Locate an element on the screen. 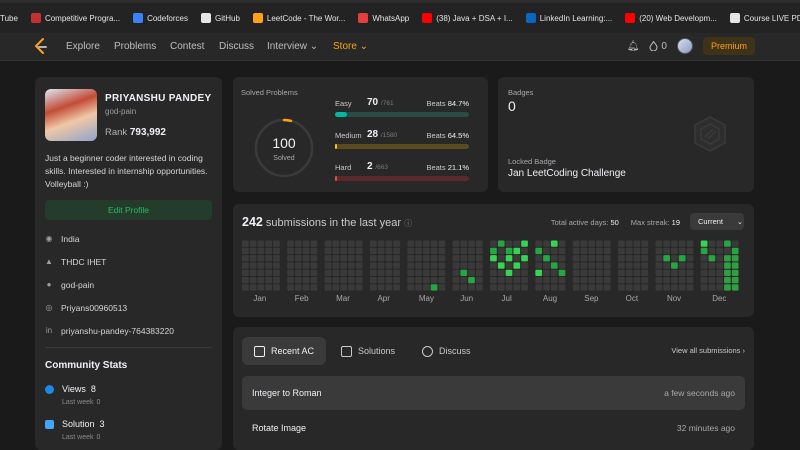 This screenshot has width=800, height=450. info-icon: ⓘ is located at coordinates (408, 223).